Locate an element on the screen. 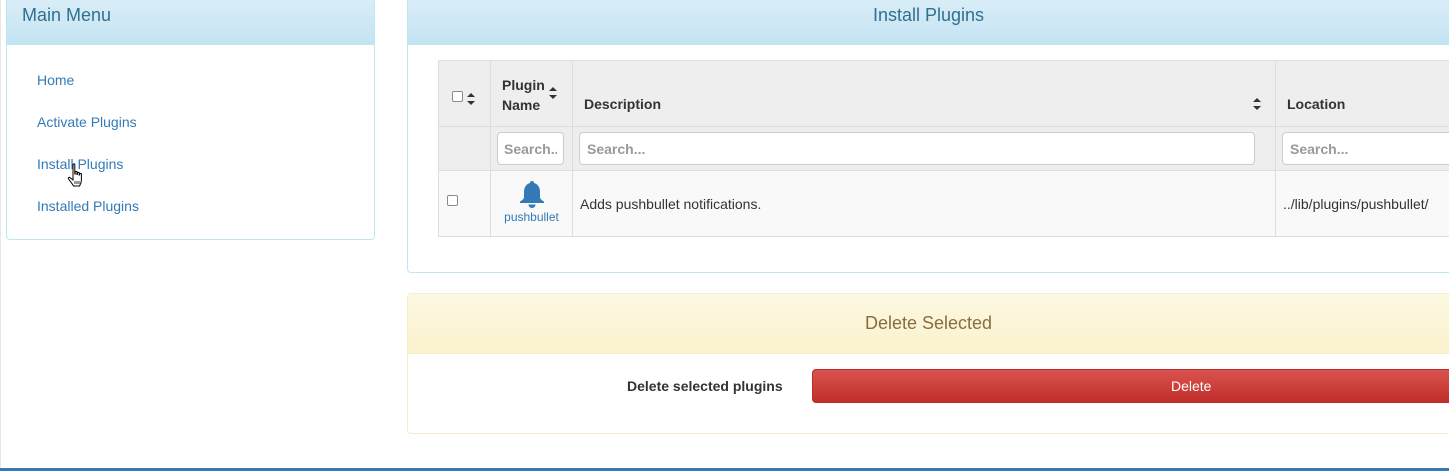 The height and width of the screenshot is (471, 1449). row-location-cell: ../lib/plugins/pushbullet/ is located at coordinates (1362, 203).